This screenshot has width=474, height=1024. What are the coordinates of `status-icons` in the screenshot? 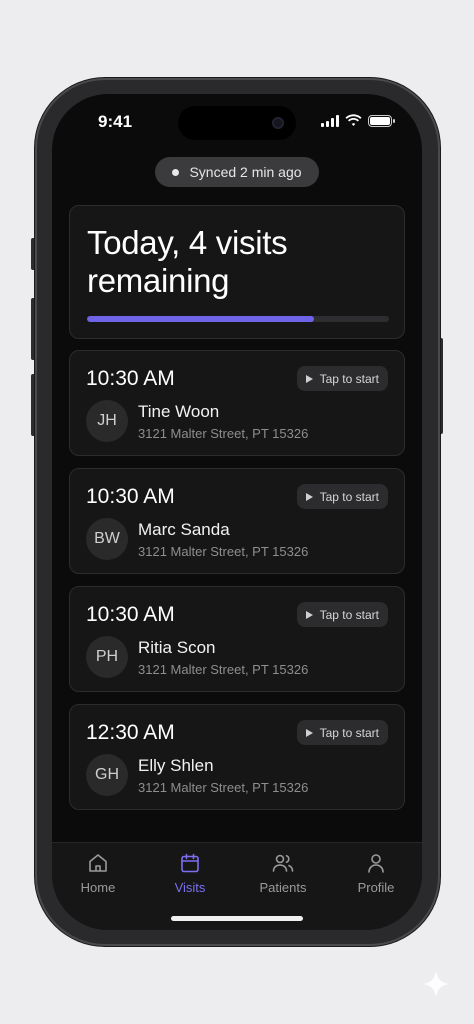 It's located at (358, 120).